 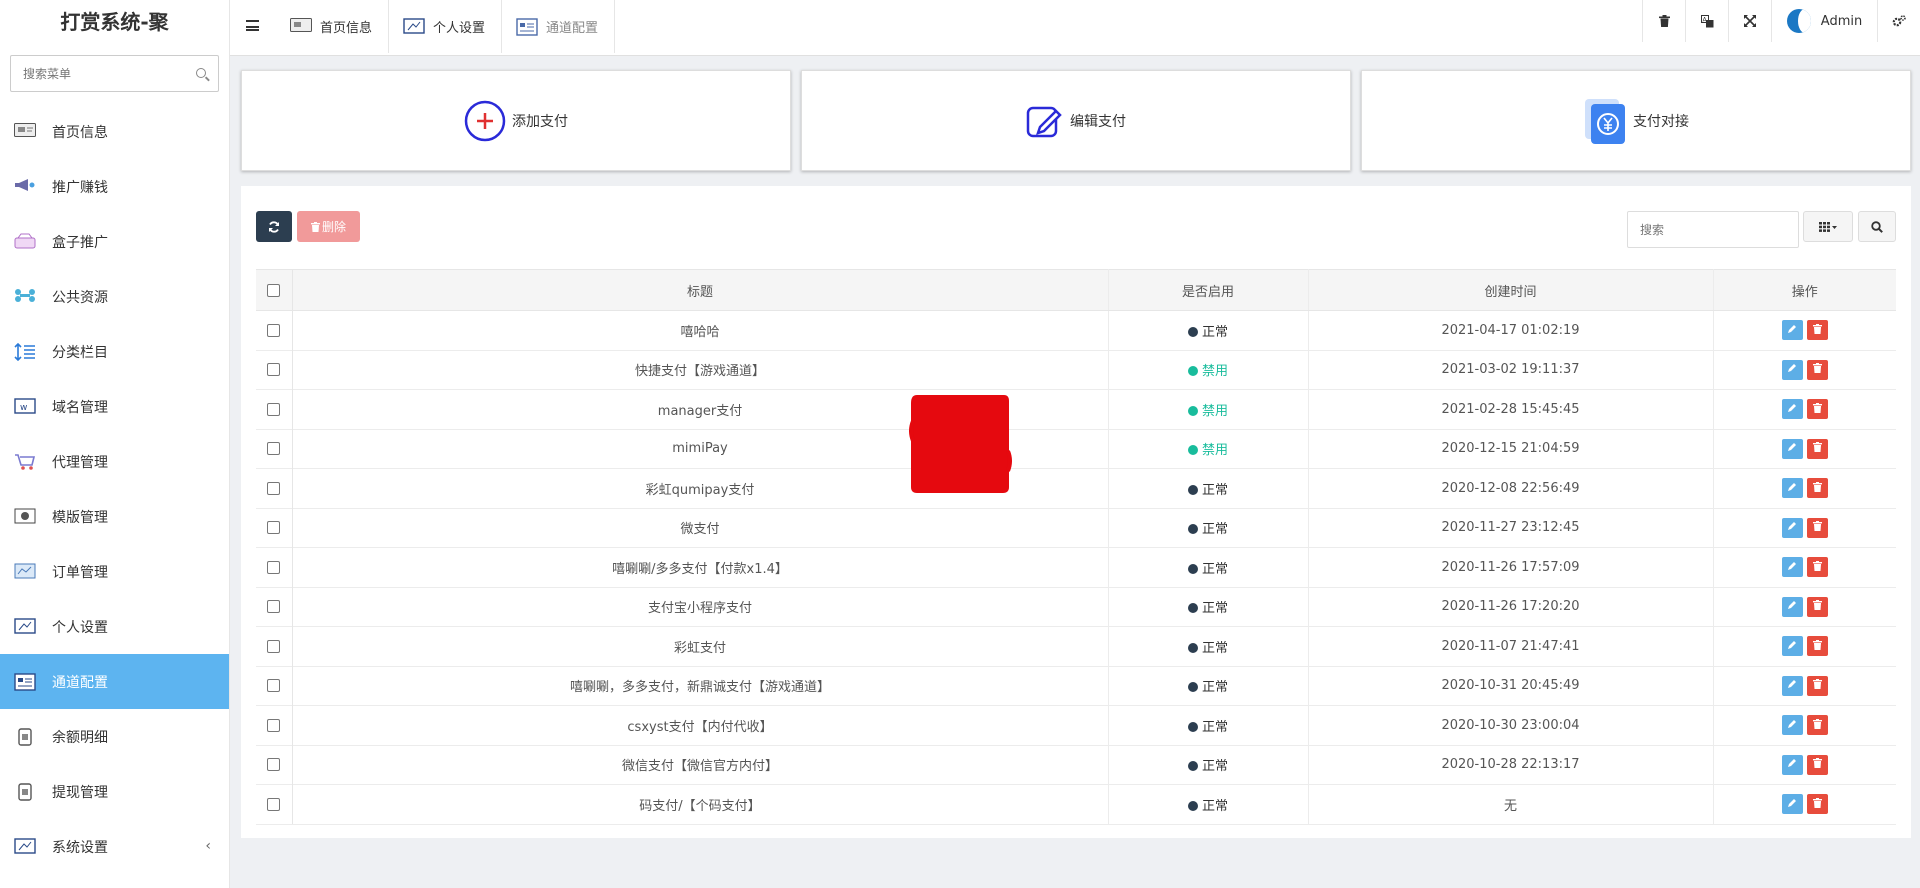 I want to click on table-row: 嘻唰唰/多多支付【付款x1.4】 正常 2020-11-26 17:57:09, so click(x=1076, y=567).